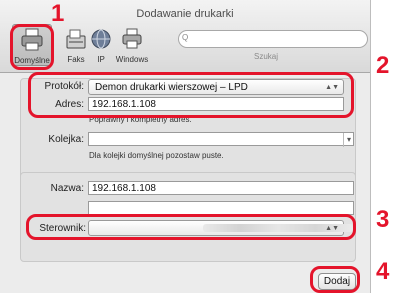  Describe the element at coordinates (221, 188) in the screenshot. I see `name-input: 192.168.1.108` at that location.